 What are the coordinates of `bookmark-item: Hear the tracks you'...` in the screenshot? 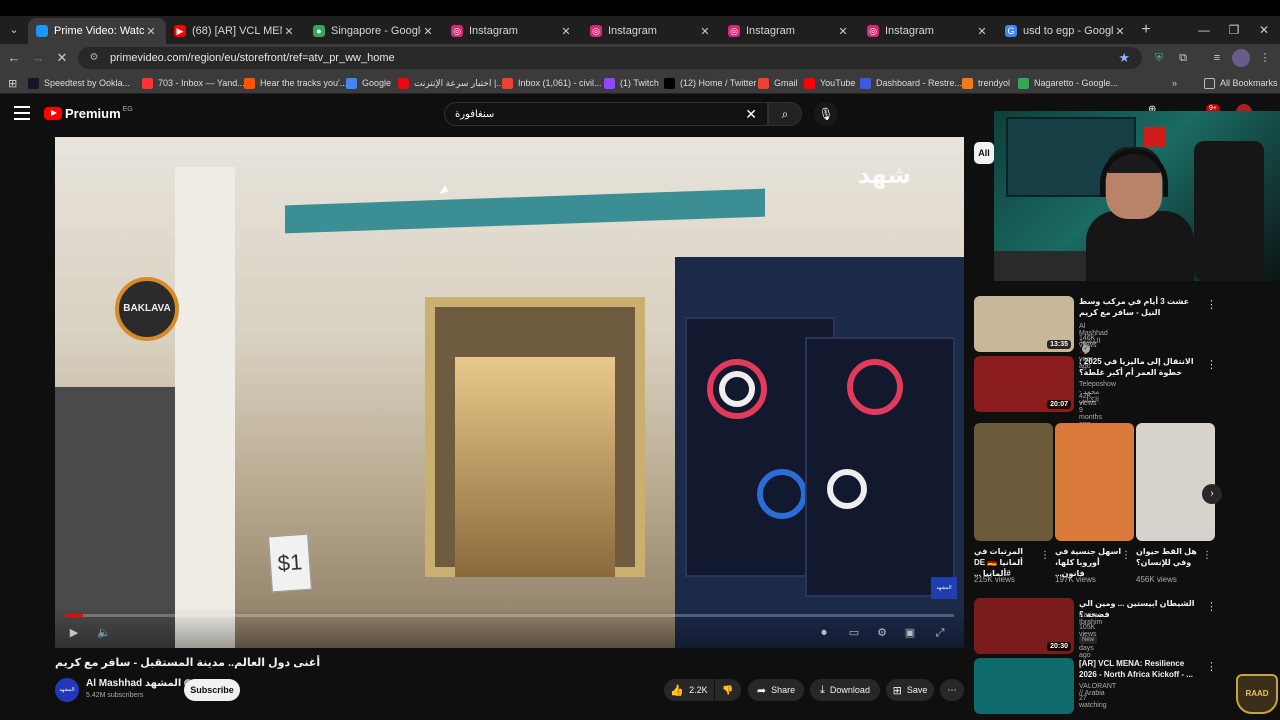 It's located at (295, 83).